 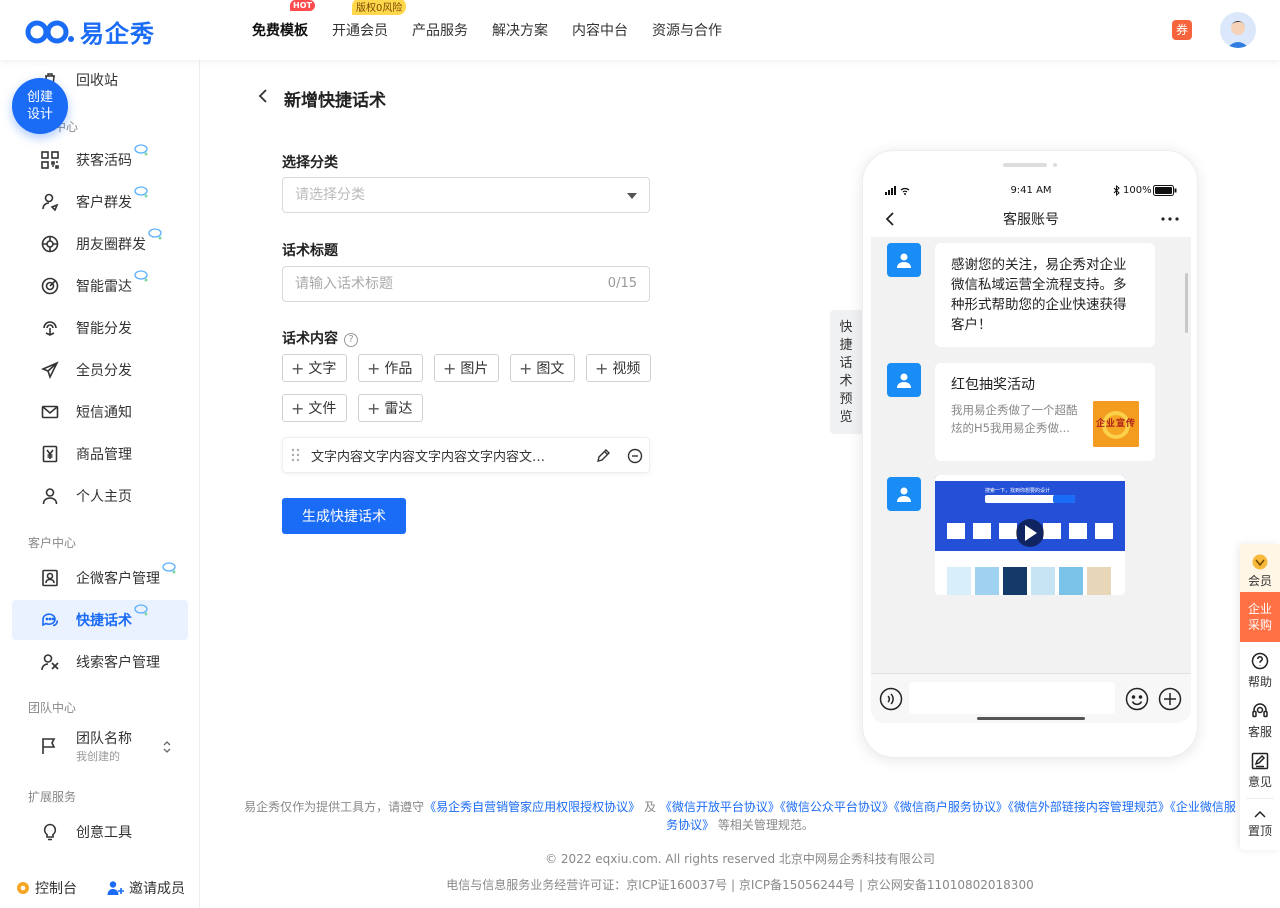 What do you see at coordinates (114, 746) in the screenshot?
I see `team-switcher: 团队名称 我创建的` at bounding box center [114, 746].